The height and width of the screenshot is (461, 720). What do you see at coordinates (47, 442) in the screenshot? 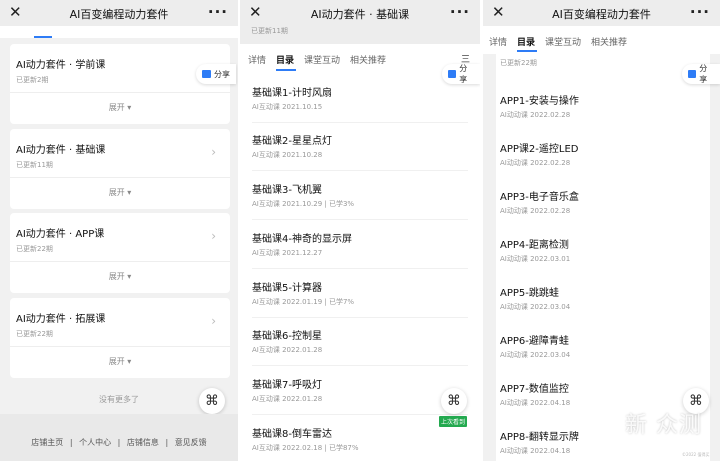
I see `footer-link-home: 店铺主页` at bounding box center [47, 442].